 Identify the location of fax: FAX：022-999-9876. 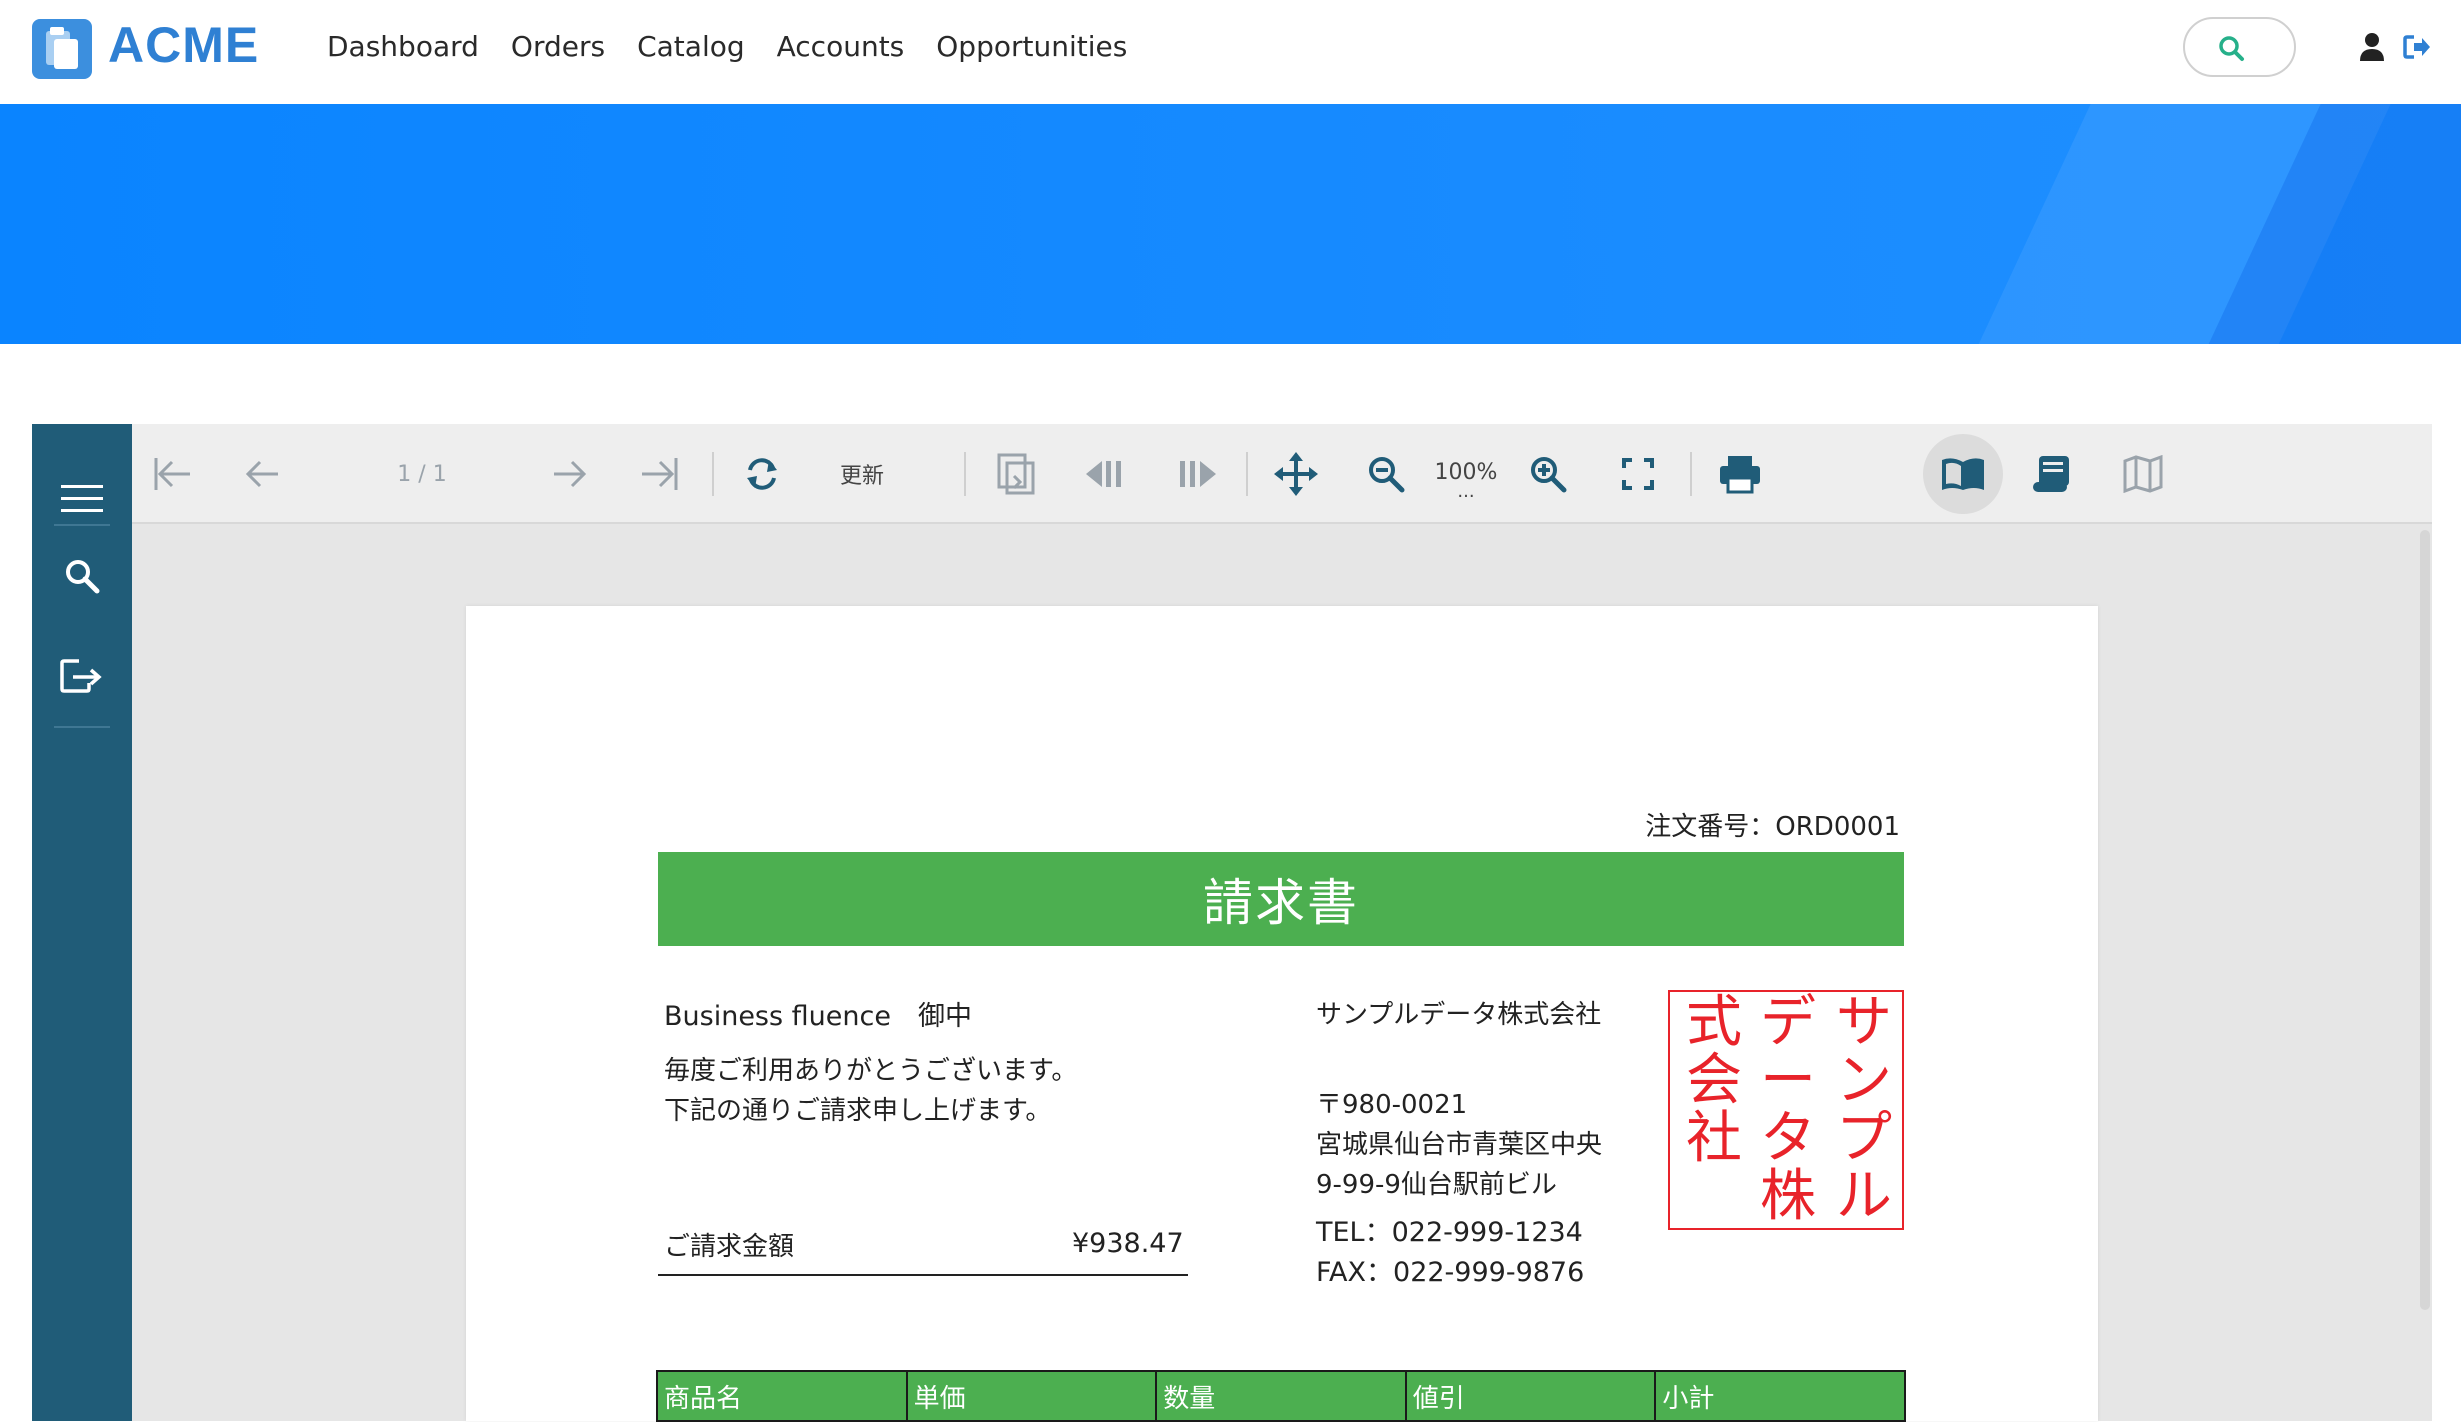
(1450, 1272).